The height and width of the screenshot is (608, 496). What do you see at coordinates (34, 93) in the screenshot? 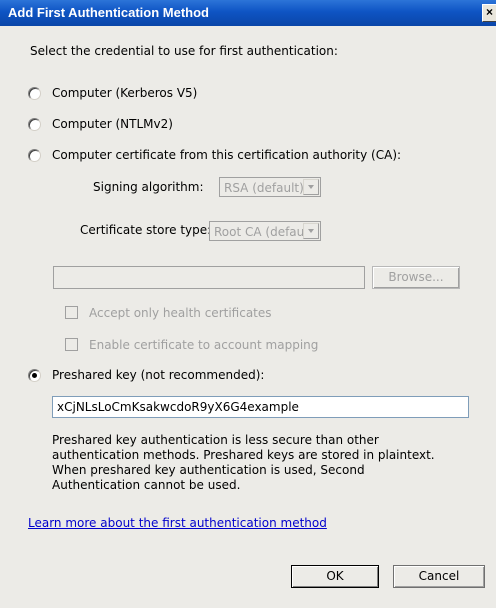
I see `kerberos-radio` at bounding box center [34, 93].